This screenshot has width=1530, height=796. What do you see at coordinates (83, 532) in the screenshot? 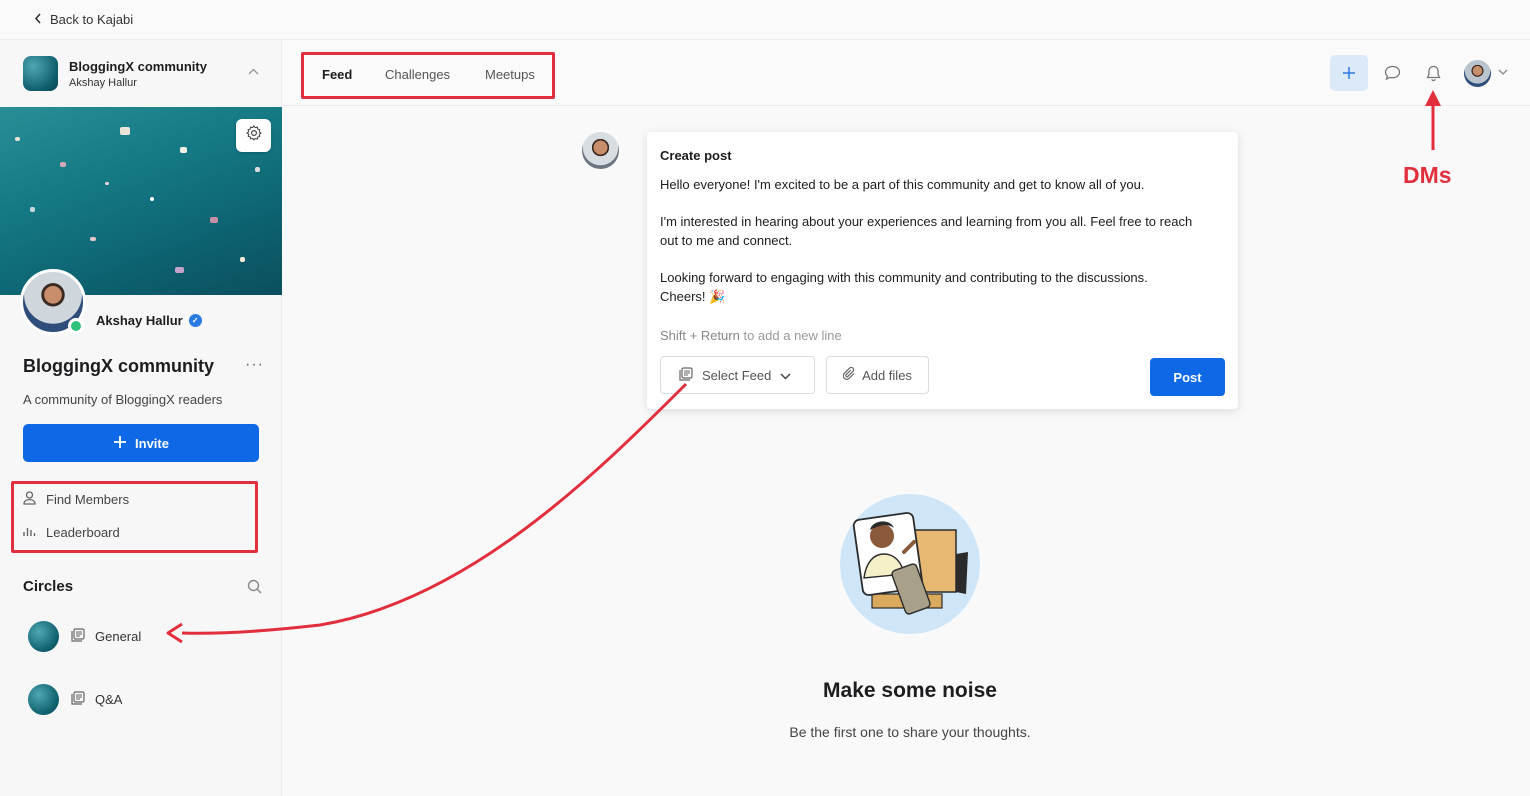
I see `sidebar-item-label: Leaderboard` at bounding box center [83, 532].